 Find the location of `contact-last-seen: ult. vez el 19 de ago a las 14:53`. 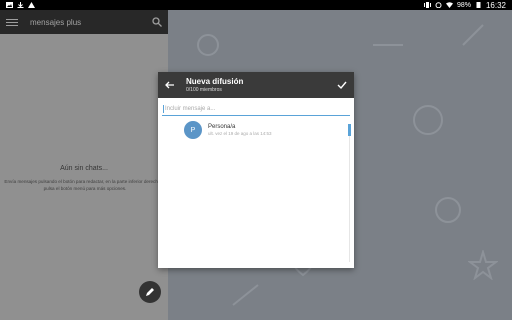

contact-last-seen: ult. vez el 19 de ago a las 14:53 is located at coordinates (240, 133).